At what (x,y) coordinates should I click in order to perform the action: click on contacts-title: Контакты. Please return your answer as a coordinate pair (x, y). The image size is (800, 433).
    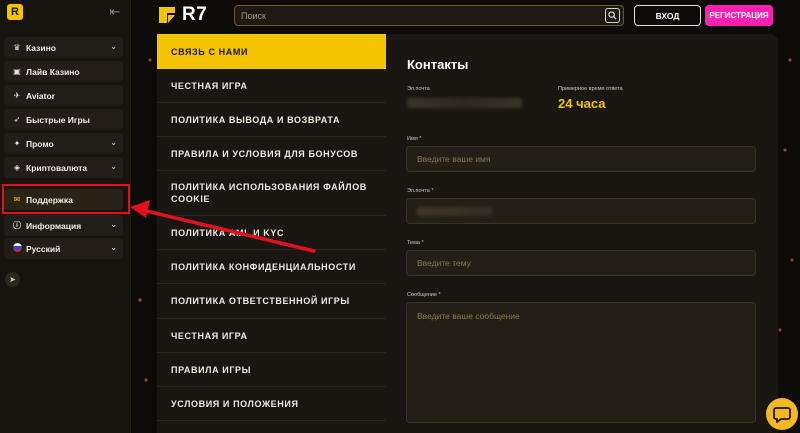
    Looking at the image, I should click on (438, 64).